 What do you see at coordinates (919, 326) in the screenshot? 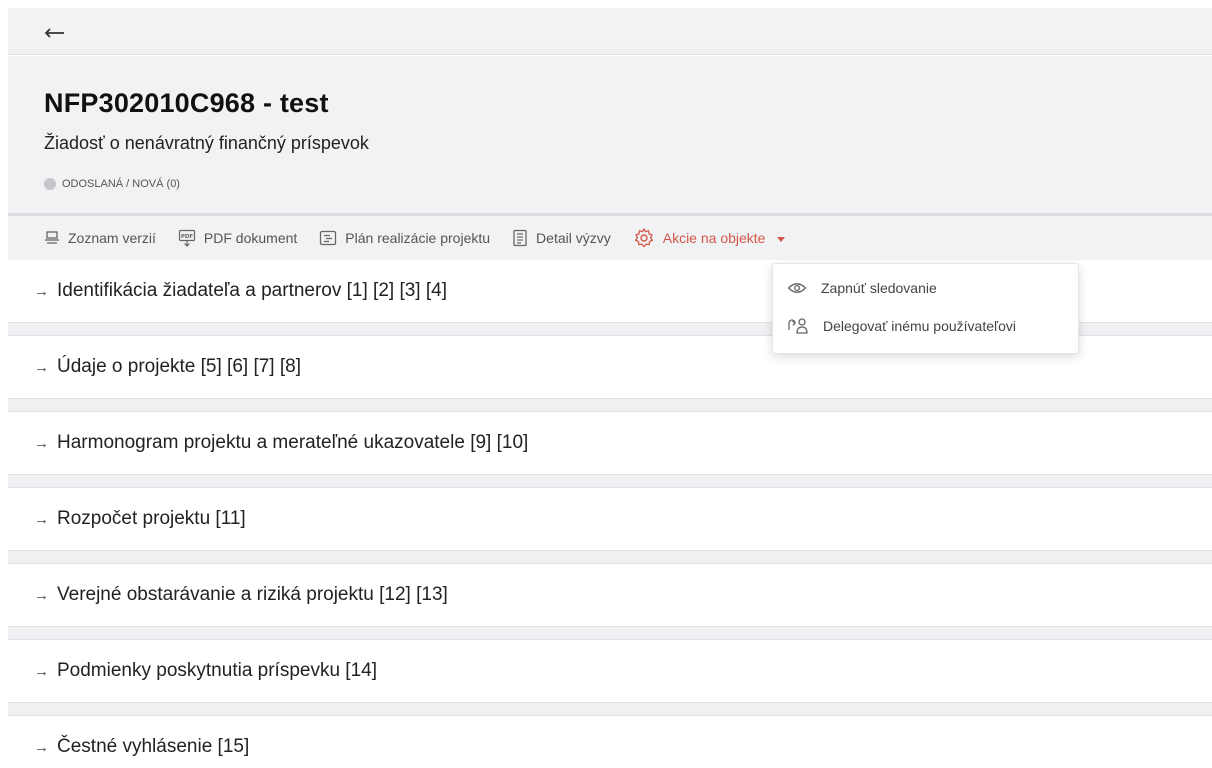
I see `delegate-label: Delegovať inému používateľovi` at bounding box center [919, 326].